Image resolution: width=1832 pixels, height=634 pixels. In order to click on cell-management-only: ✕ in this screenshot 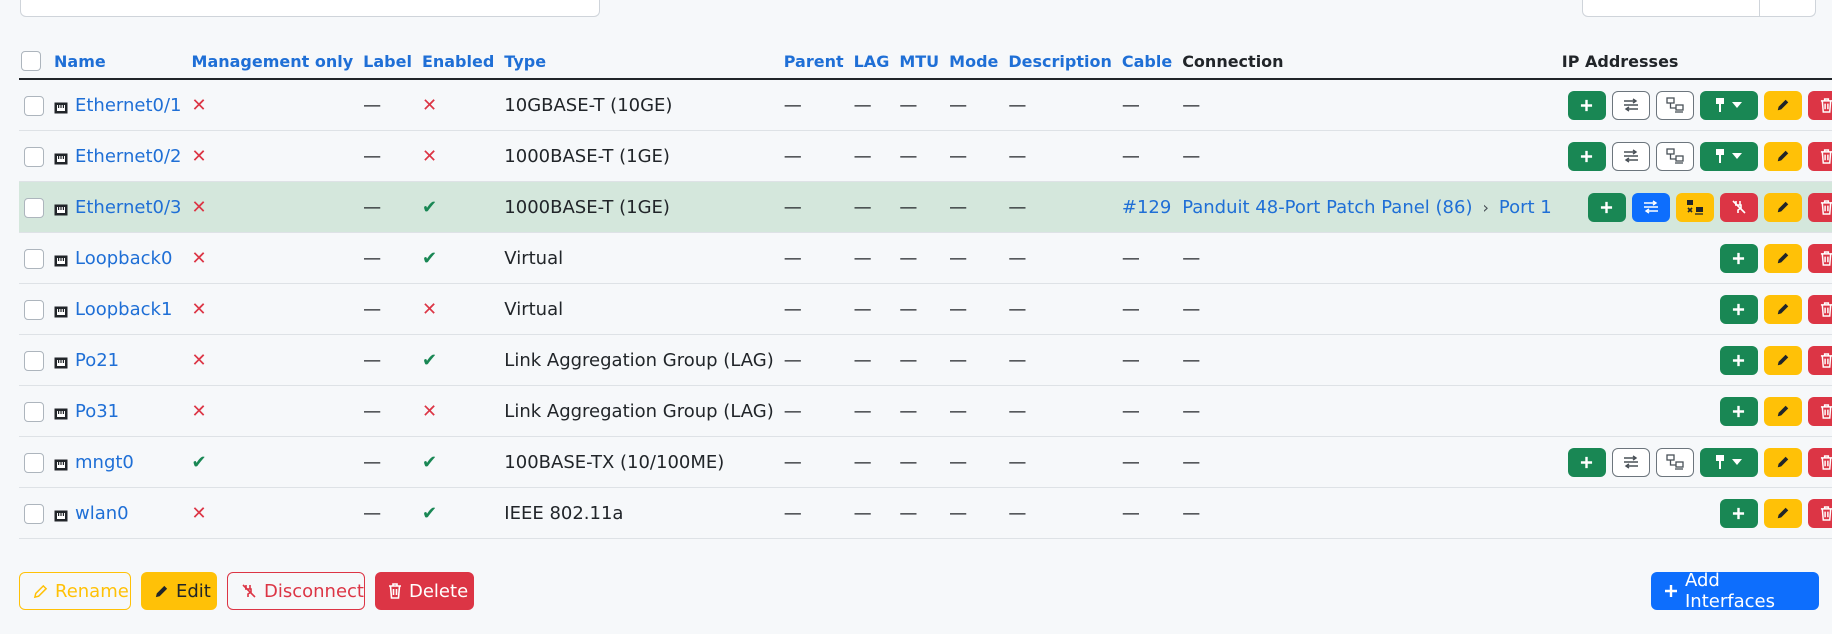, I will do `click(272, 360)`.